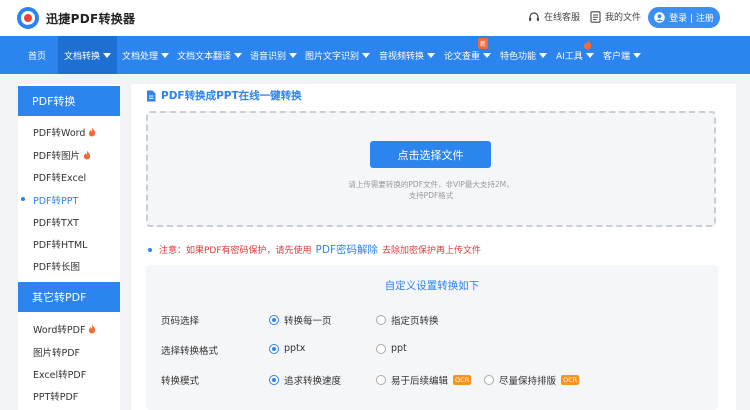  I want to click on choose-file-button: 点击选择文件, so click(430, 154).